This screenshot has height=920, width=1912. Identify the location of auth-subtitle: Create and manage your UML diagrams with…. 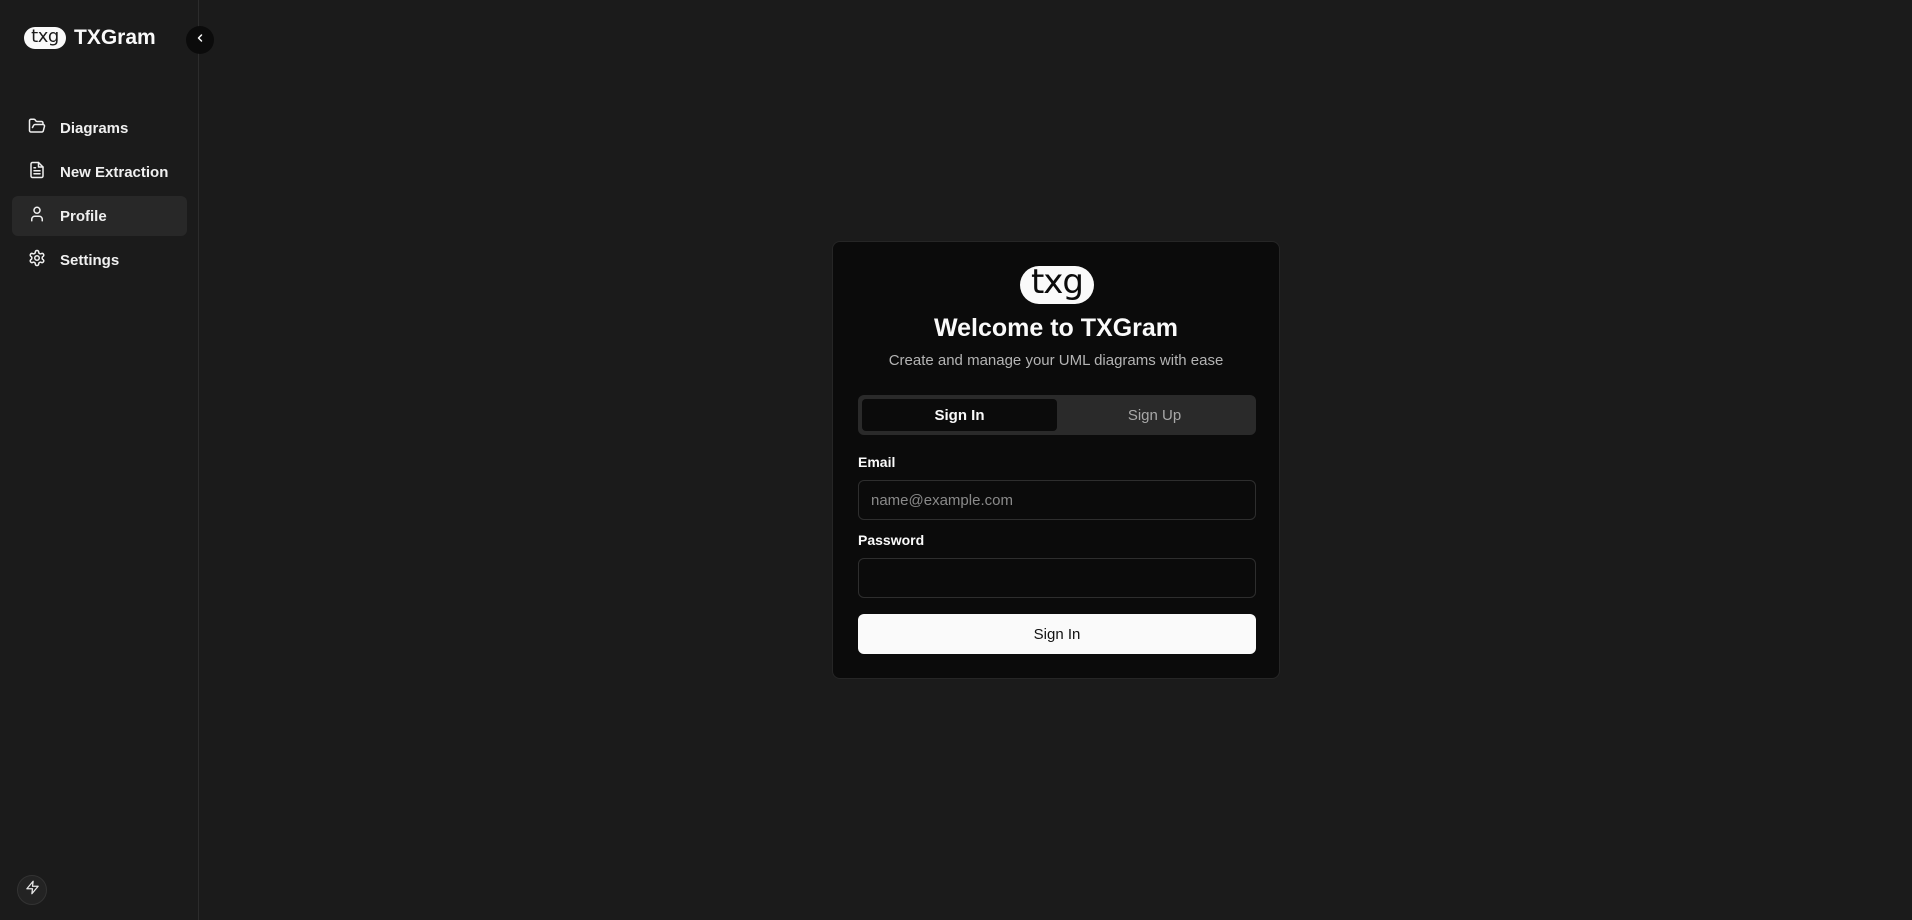
(1056, 360).